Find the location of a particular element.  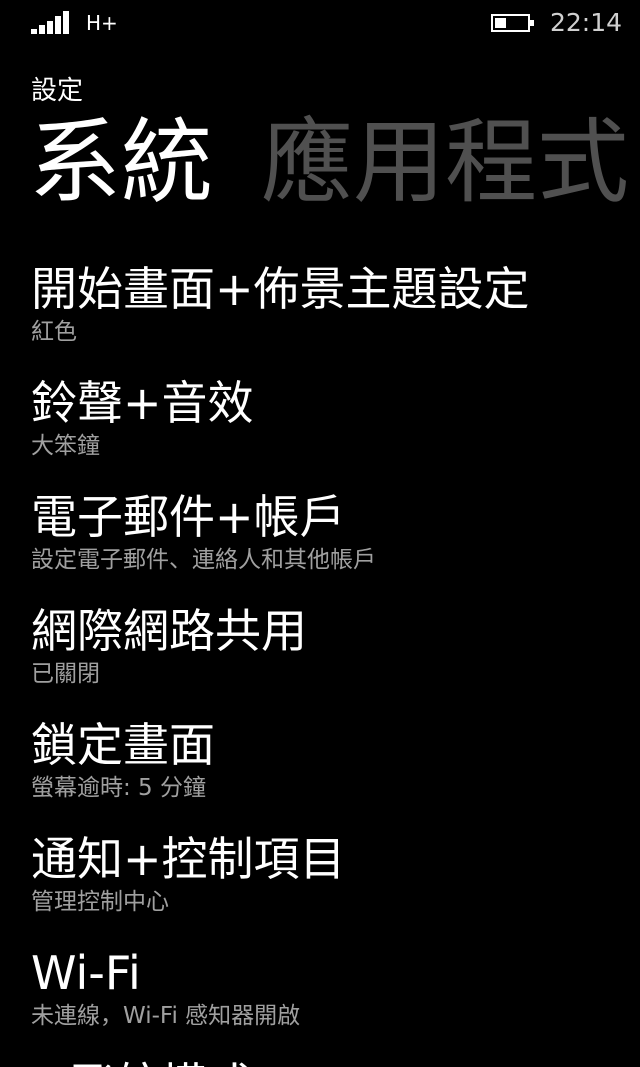

settings-item-partial: – 飛航模式 is located at coordinates (156, 1061).